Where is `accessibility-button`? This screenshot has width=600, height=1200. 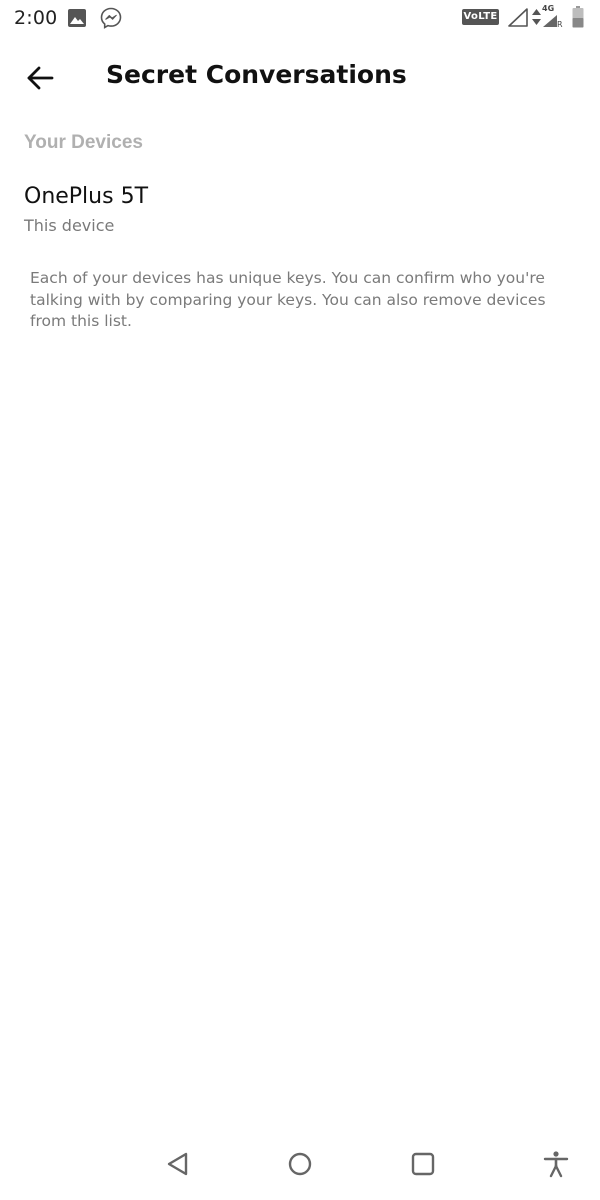 accessibility-button is located at coordinates (556, 1164).